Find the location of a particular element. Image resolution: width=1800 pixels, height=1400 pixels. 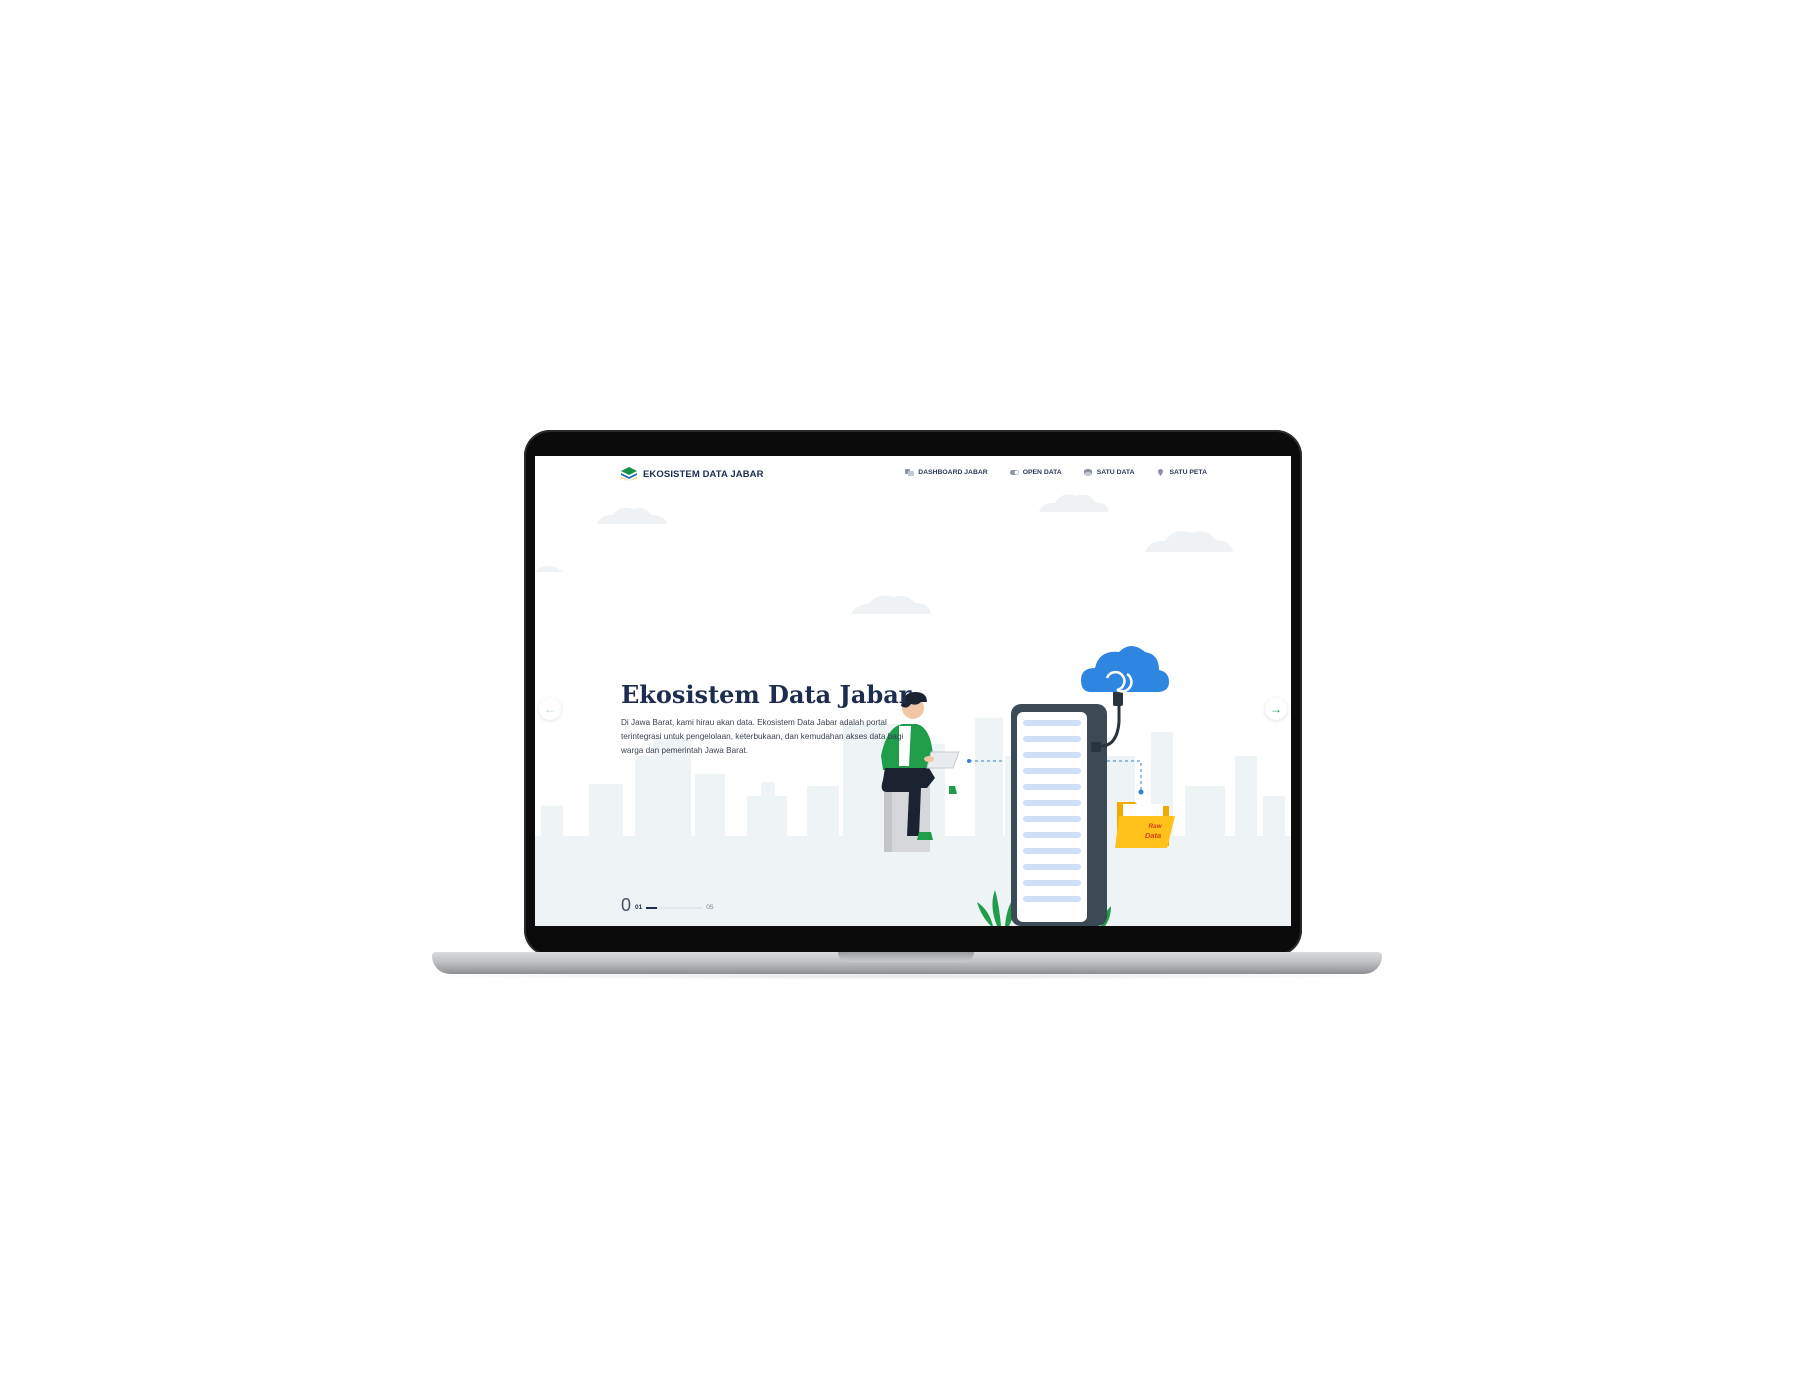

nav-open-data-label: OPEN DATA is located at coordinates (1042, 472).